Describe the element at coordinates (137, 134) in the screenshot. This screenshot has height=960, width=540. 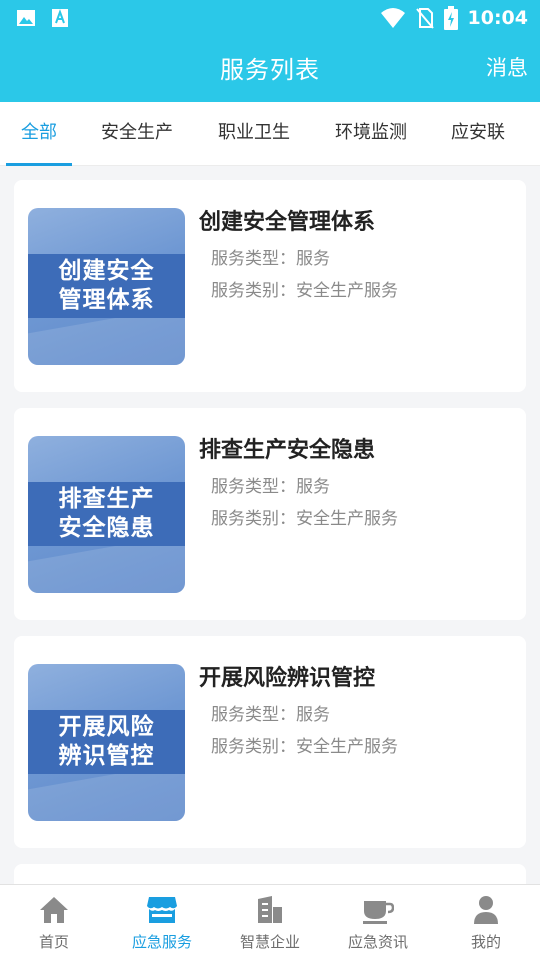
I see `tab-safety-production: 安全生产` at that location.